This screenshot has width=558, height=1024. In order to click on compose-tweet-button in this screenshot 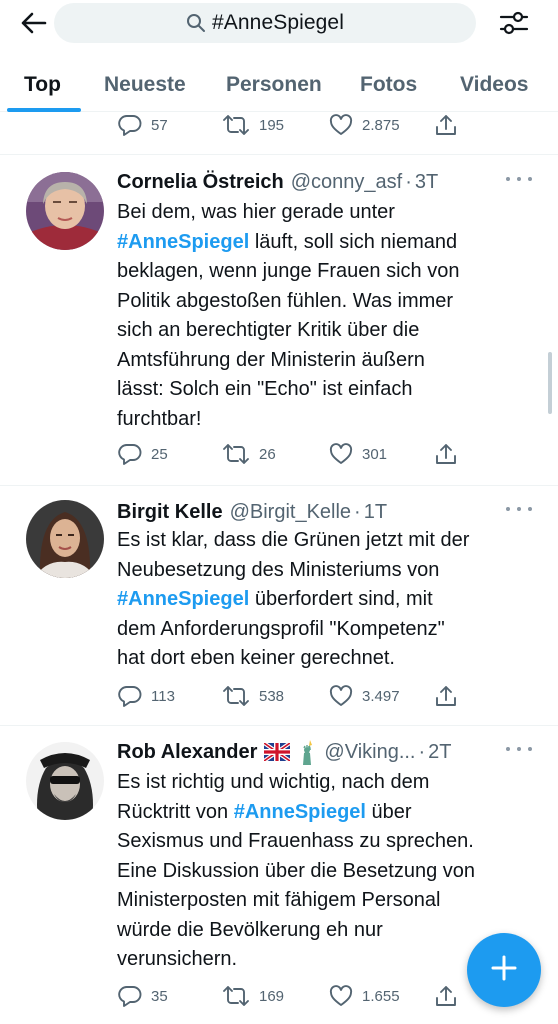, I will do `click(504, 970)`.